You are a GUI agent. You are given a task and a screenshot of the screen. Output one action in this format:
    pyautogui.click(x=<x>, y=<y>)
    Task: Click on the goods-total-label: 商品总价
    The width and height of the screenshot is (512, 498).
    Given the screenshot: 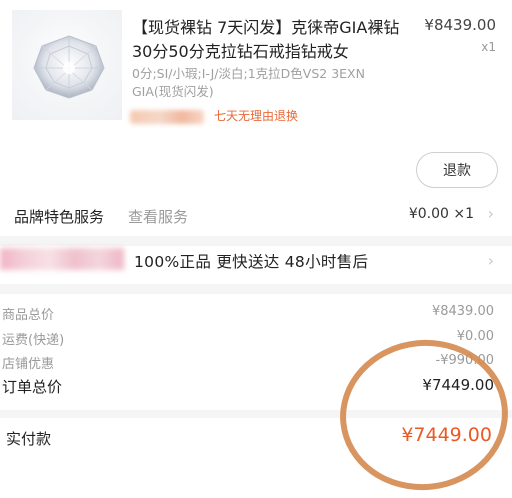 What is the action you would take?
    pyautogui.click(x=28, y=315)
    